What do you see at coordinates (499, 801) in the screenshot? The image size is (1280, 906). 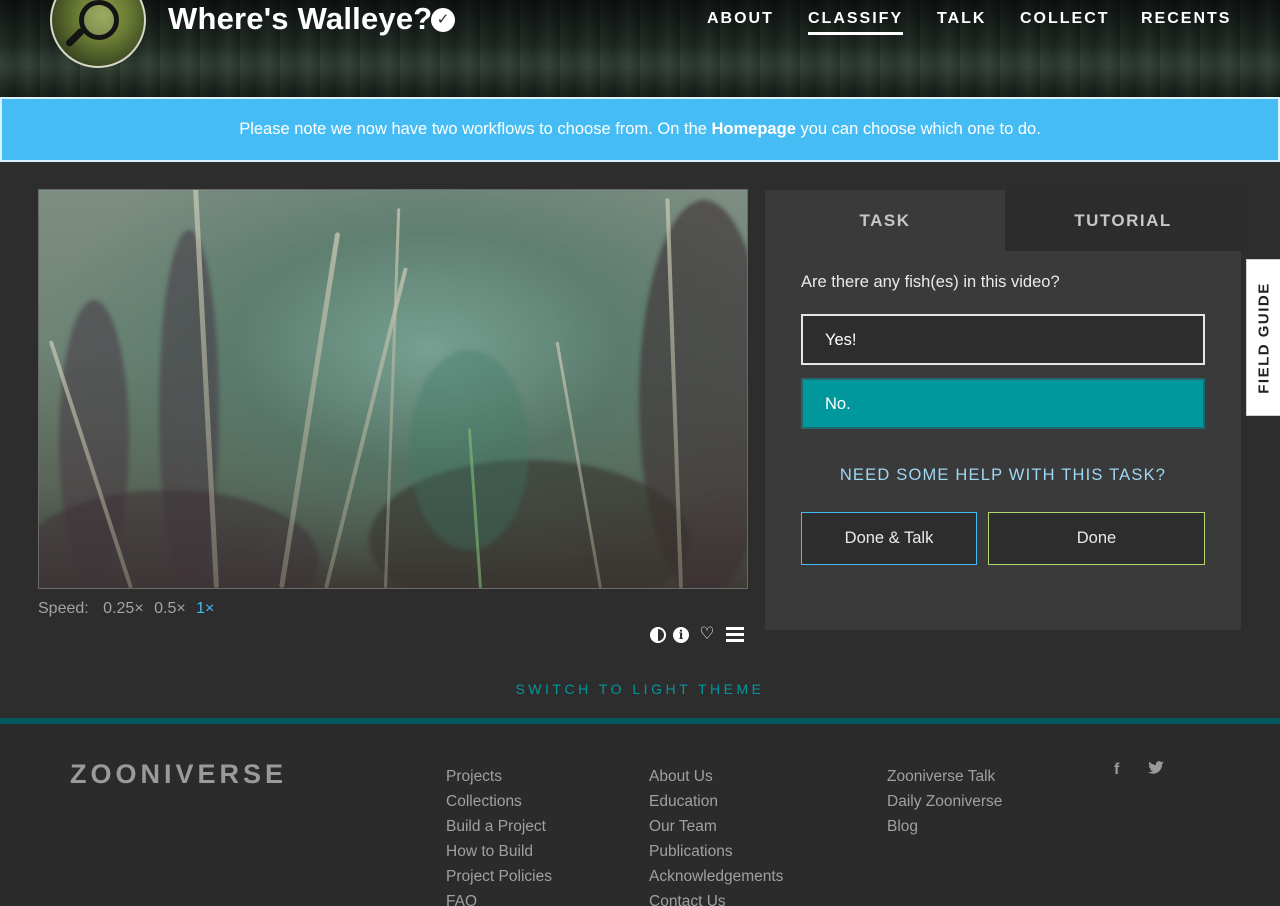 I see `footer-link-collections: Collections` at bounding box center [499, 801].